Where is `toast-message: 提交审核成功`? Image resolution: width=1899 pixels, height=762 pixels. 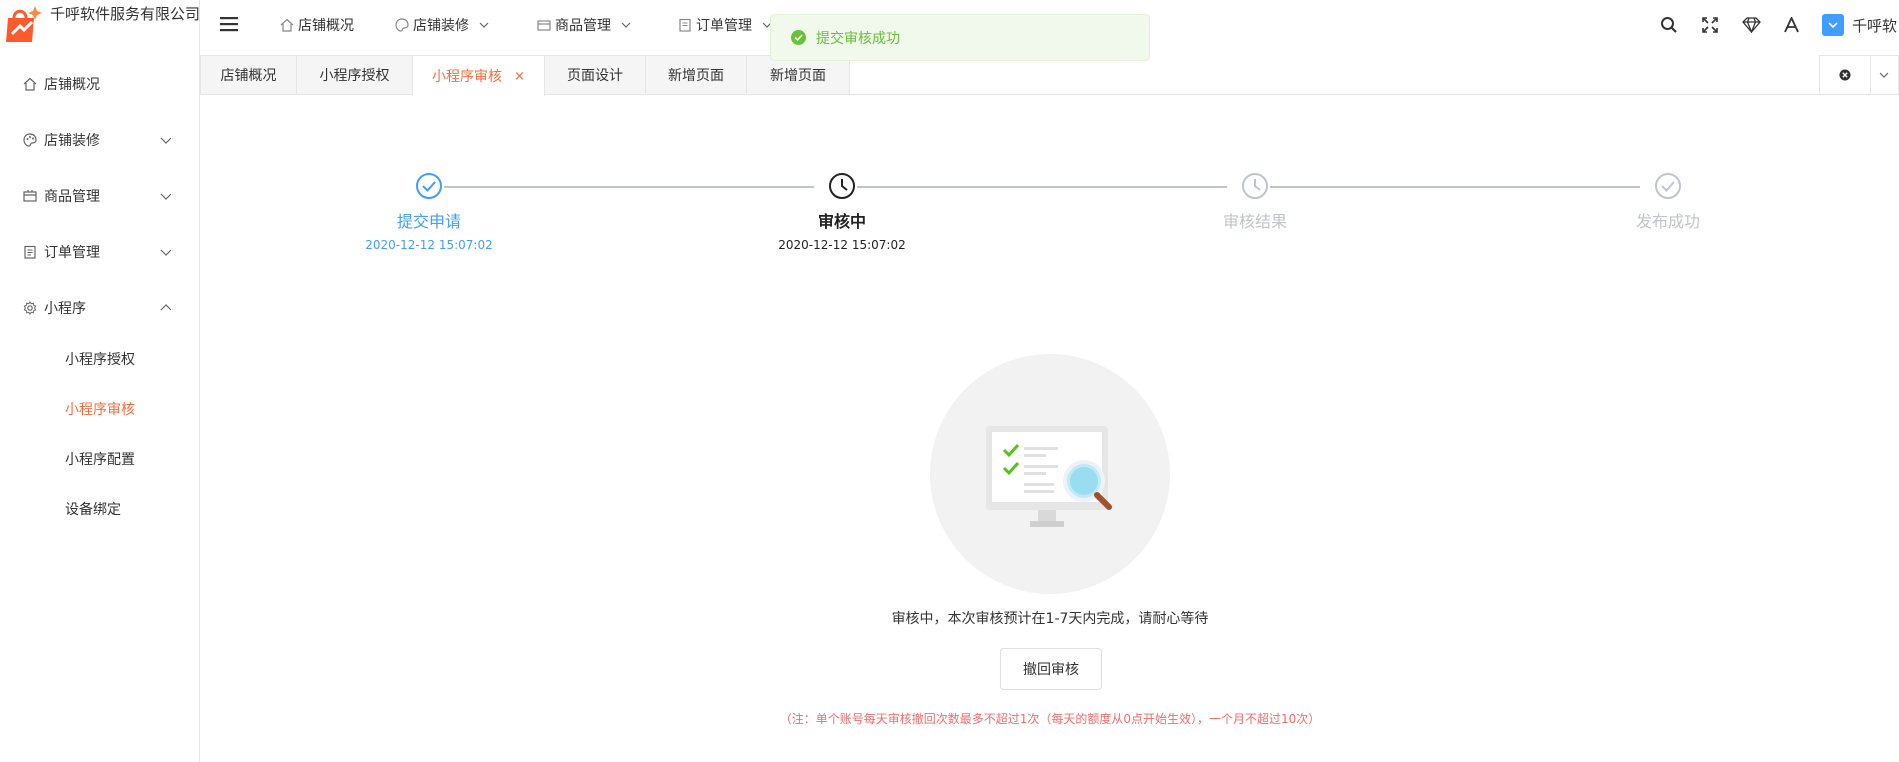
toast-message: 提交审核成功 is located at coordinates (858, 38).